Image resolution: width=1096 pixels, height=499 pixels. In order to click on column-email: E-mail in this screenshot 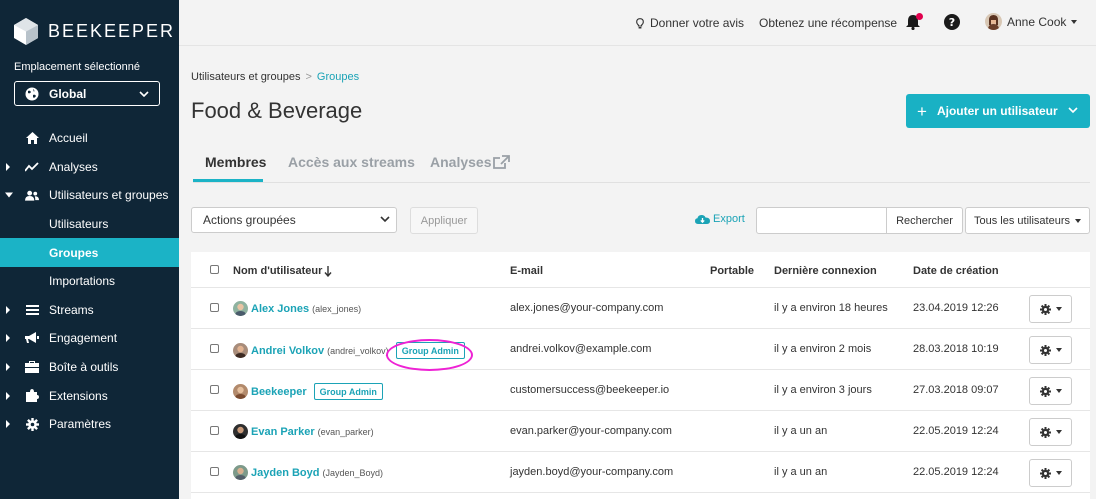, I will do `click(527, 271)`.